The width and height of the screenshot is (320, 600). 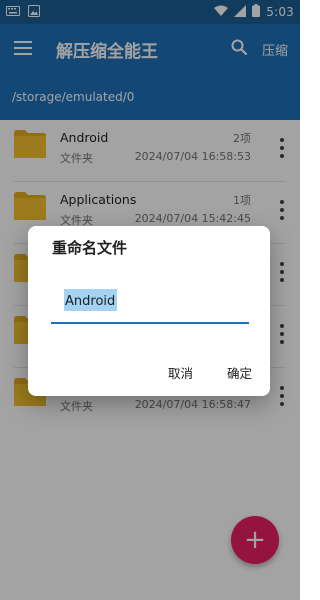 I want to click on confirm-button: 确定, so click(x=239, y=372).